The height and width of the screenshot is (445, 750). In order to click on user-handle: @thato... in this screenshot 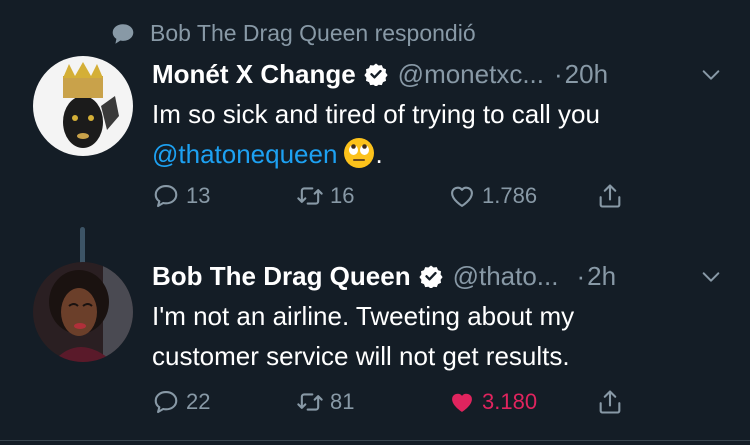, I will do `click(506, 276)`.